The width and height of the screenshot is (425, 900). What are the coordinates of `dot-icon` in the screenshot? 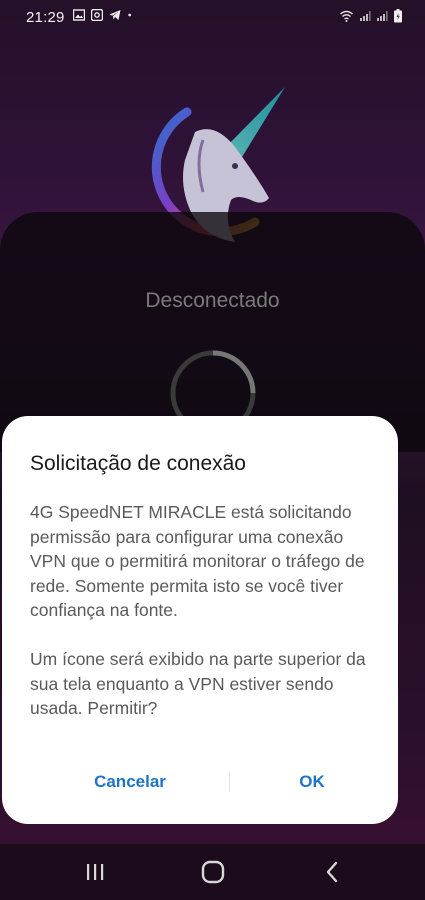 It's located at (129, 15).